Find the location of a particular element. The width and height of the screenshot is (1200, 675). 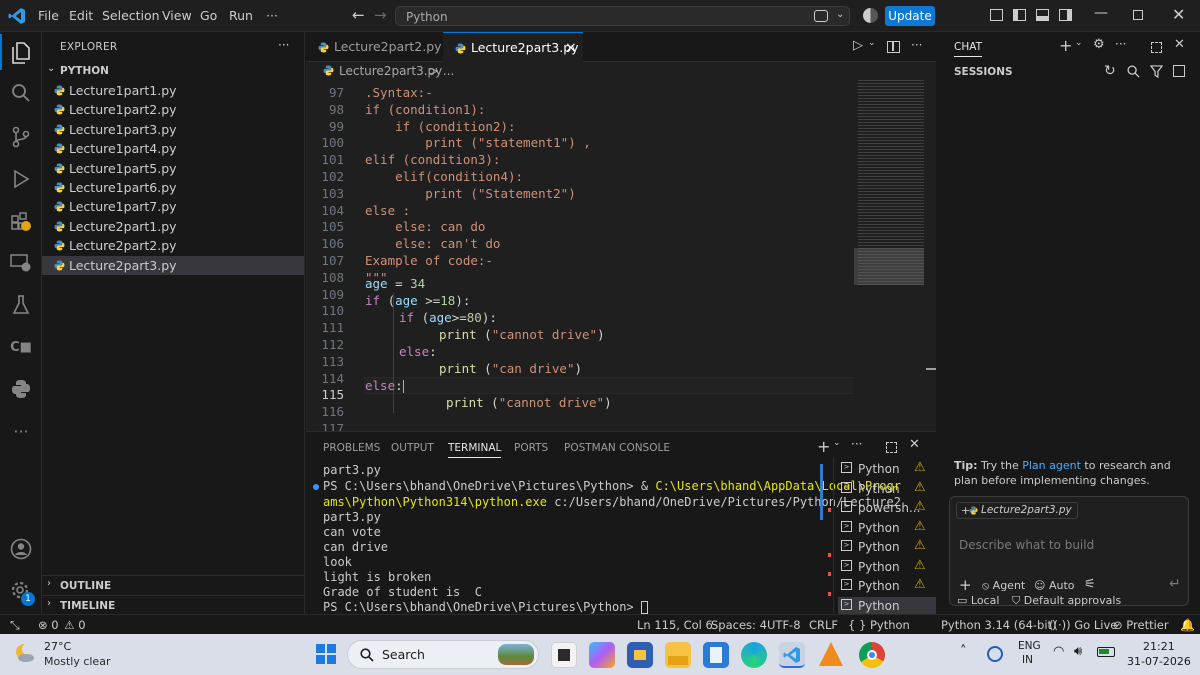

menu-run: Run is located at coordinates (241, 15).